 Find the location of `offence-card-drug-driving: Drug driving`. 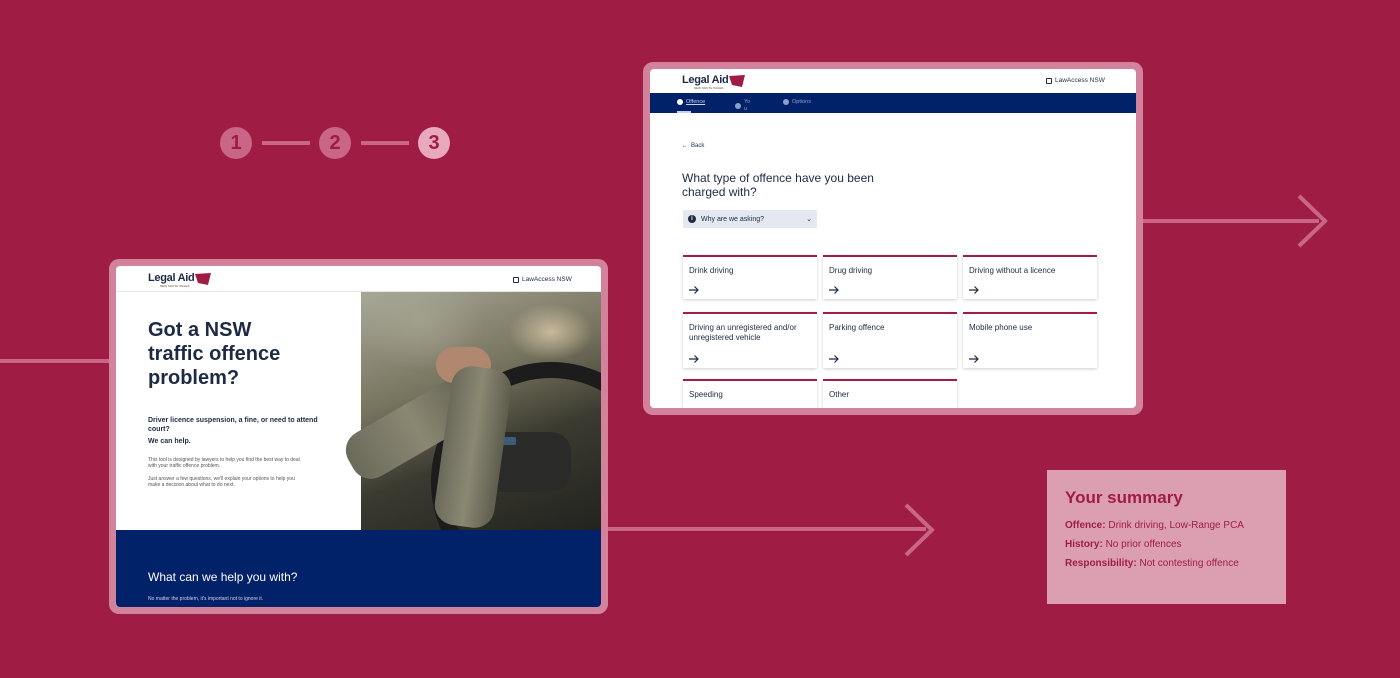

offence-card-drug-driving: Drug driving is located at coordinates (890, 277).